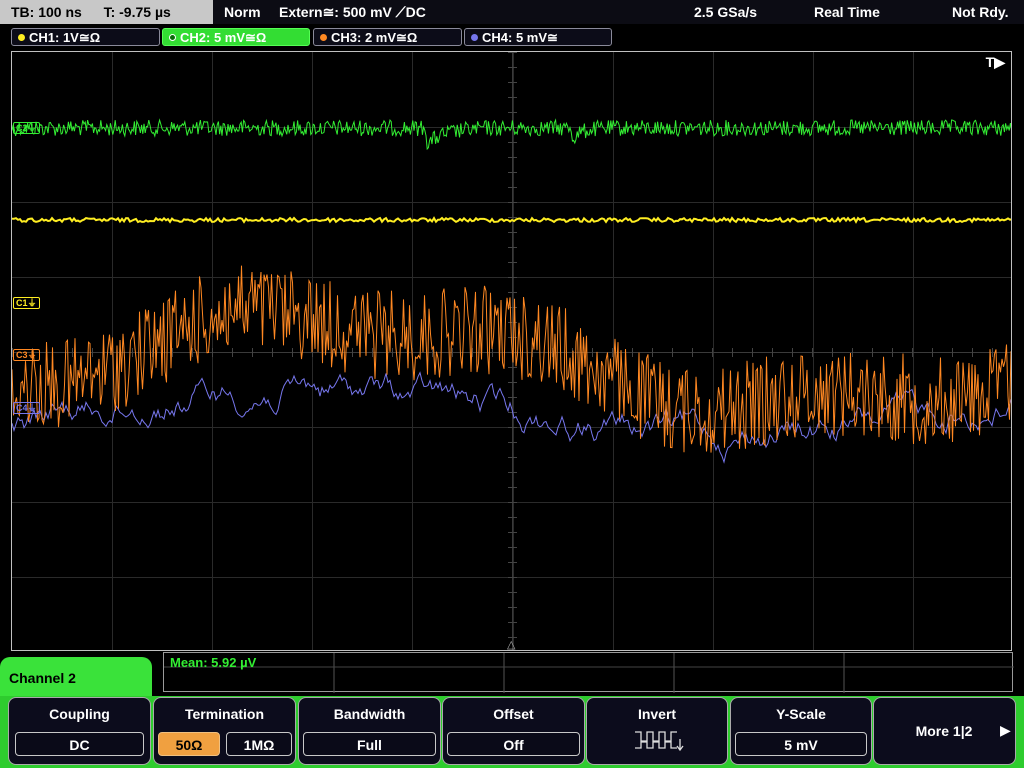 The image size is (1024, 768). Describe the element at coordinates (801, 731) in the screenshot. I see `yscale-softkey: Y-Scale 5 mV` at that location.